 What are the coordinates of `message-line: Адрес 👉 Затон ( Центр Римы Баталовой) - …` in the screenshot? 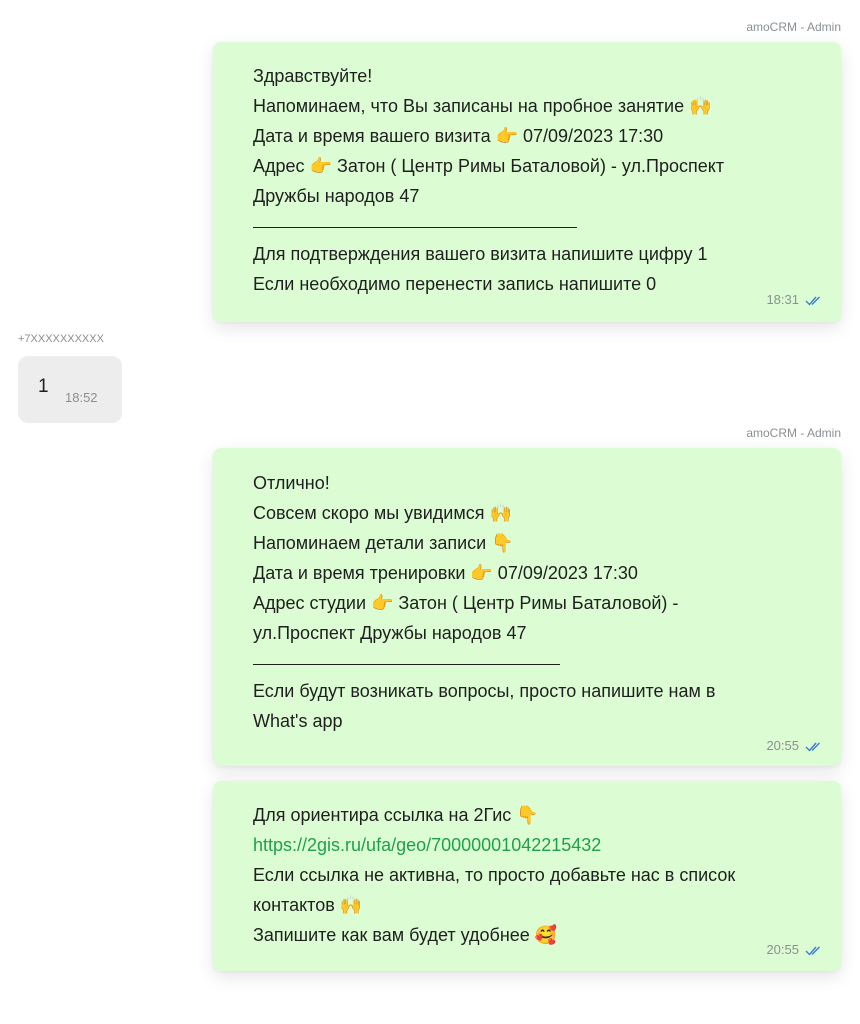 It's located at (489, 166).